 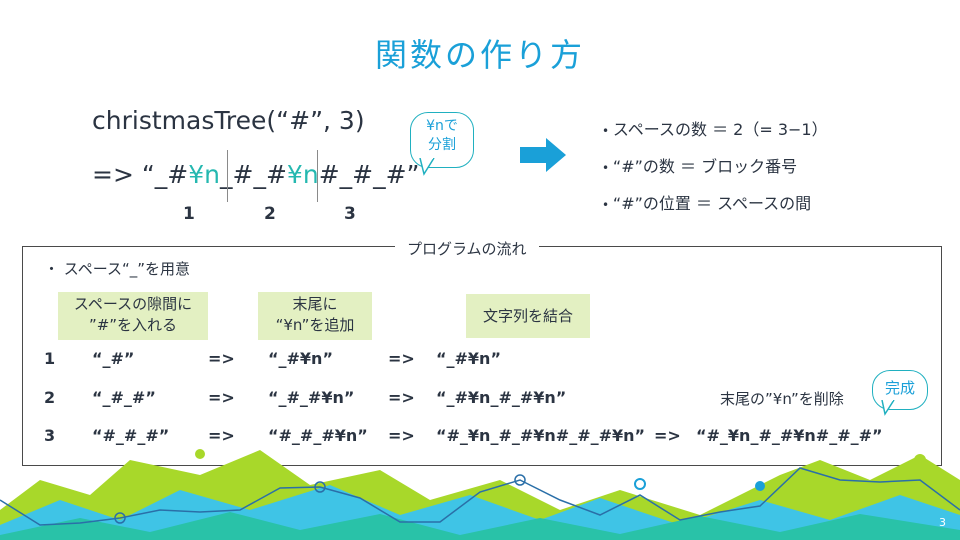 What do you see at coordinates (189, 214) in the screenshot?
I see `segment-index-1: 1` at bounding box center [189, 214].